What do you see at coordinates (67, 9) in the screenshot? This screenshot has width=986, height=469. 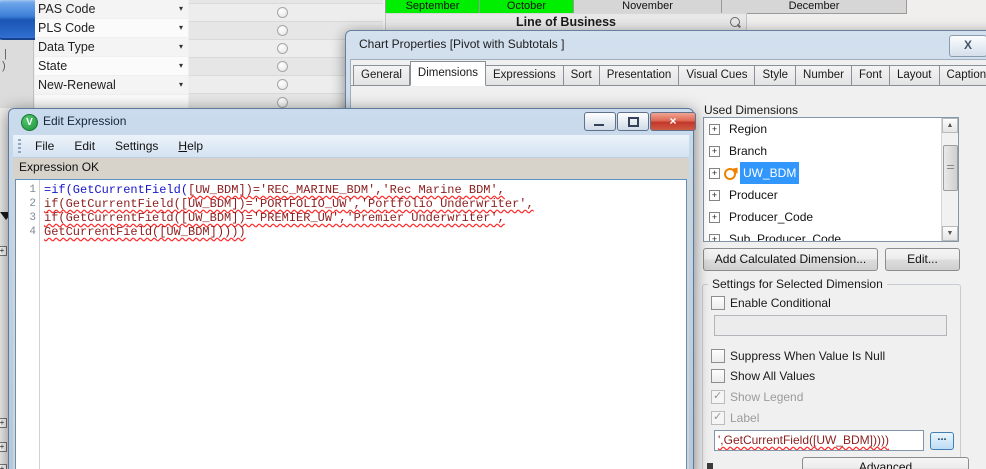 I see `filter-item-label: PAS Code` at bounding box center [67, 9].